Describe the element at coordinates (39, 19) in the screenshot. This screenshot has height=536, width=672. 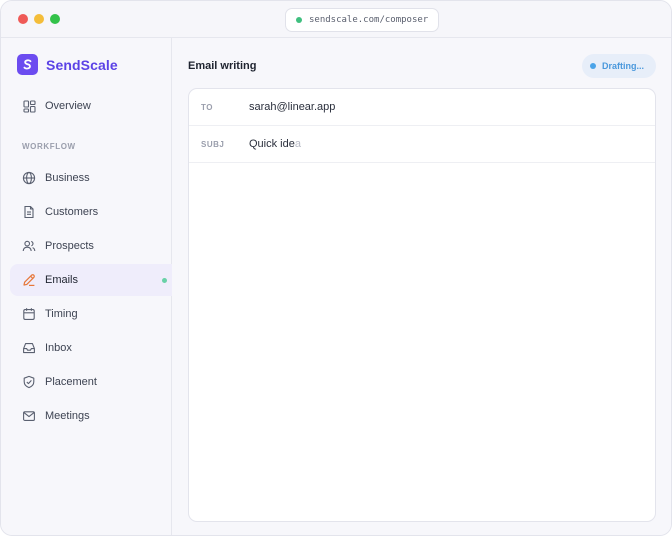
I see `minimize-window-button` at that location.